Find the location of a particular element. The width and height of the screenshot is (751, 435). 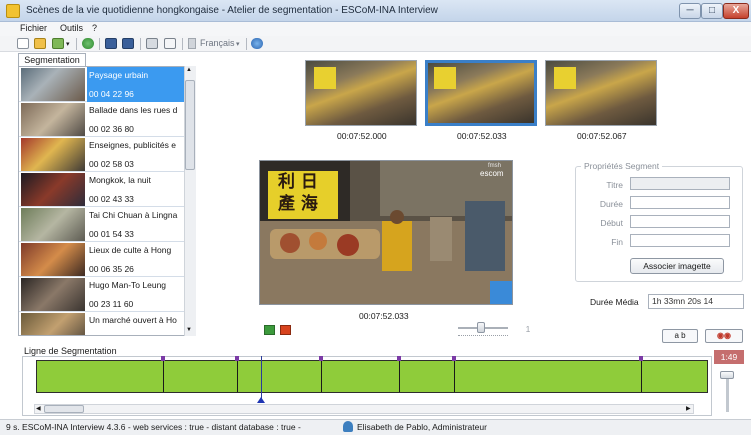

new-document-icon is located at coordinates (23, 43).